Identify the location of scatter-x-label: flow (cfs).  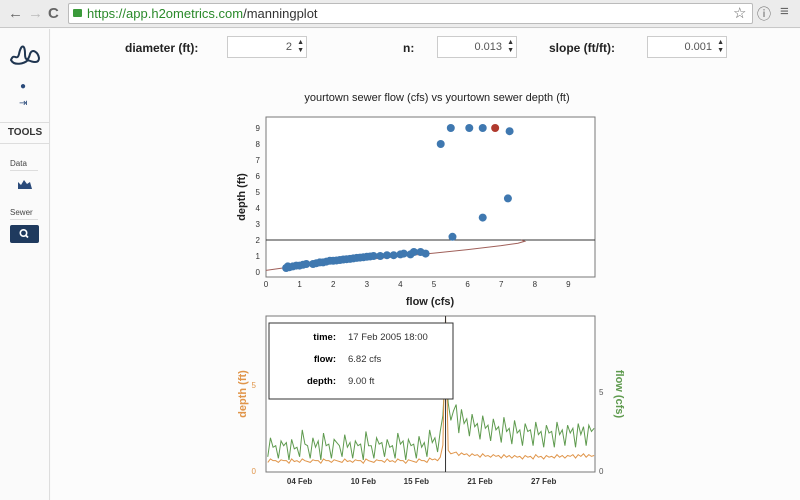
(430, 302).